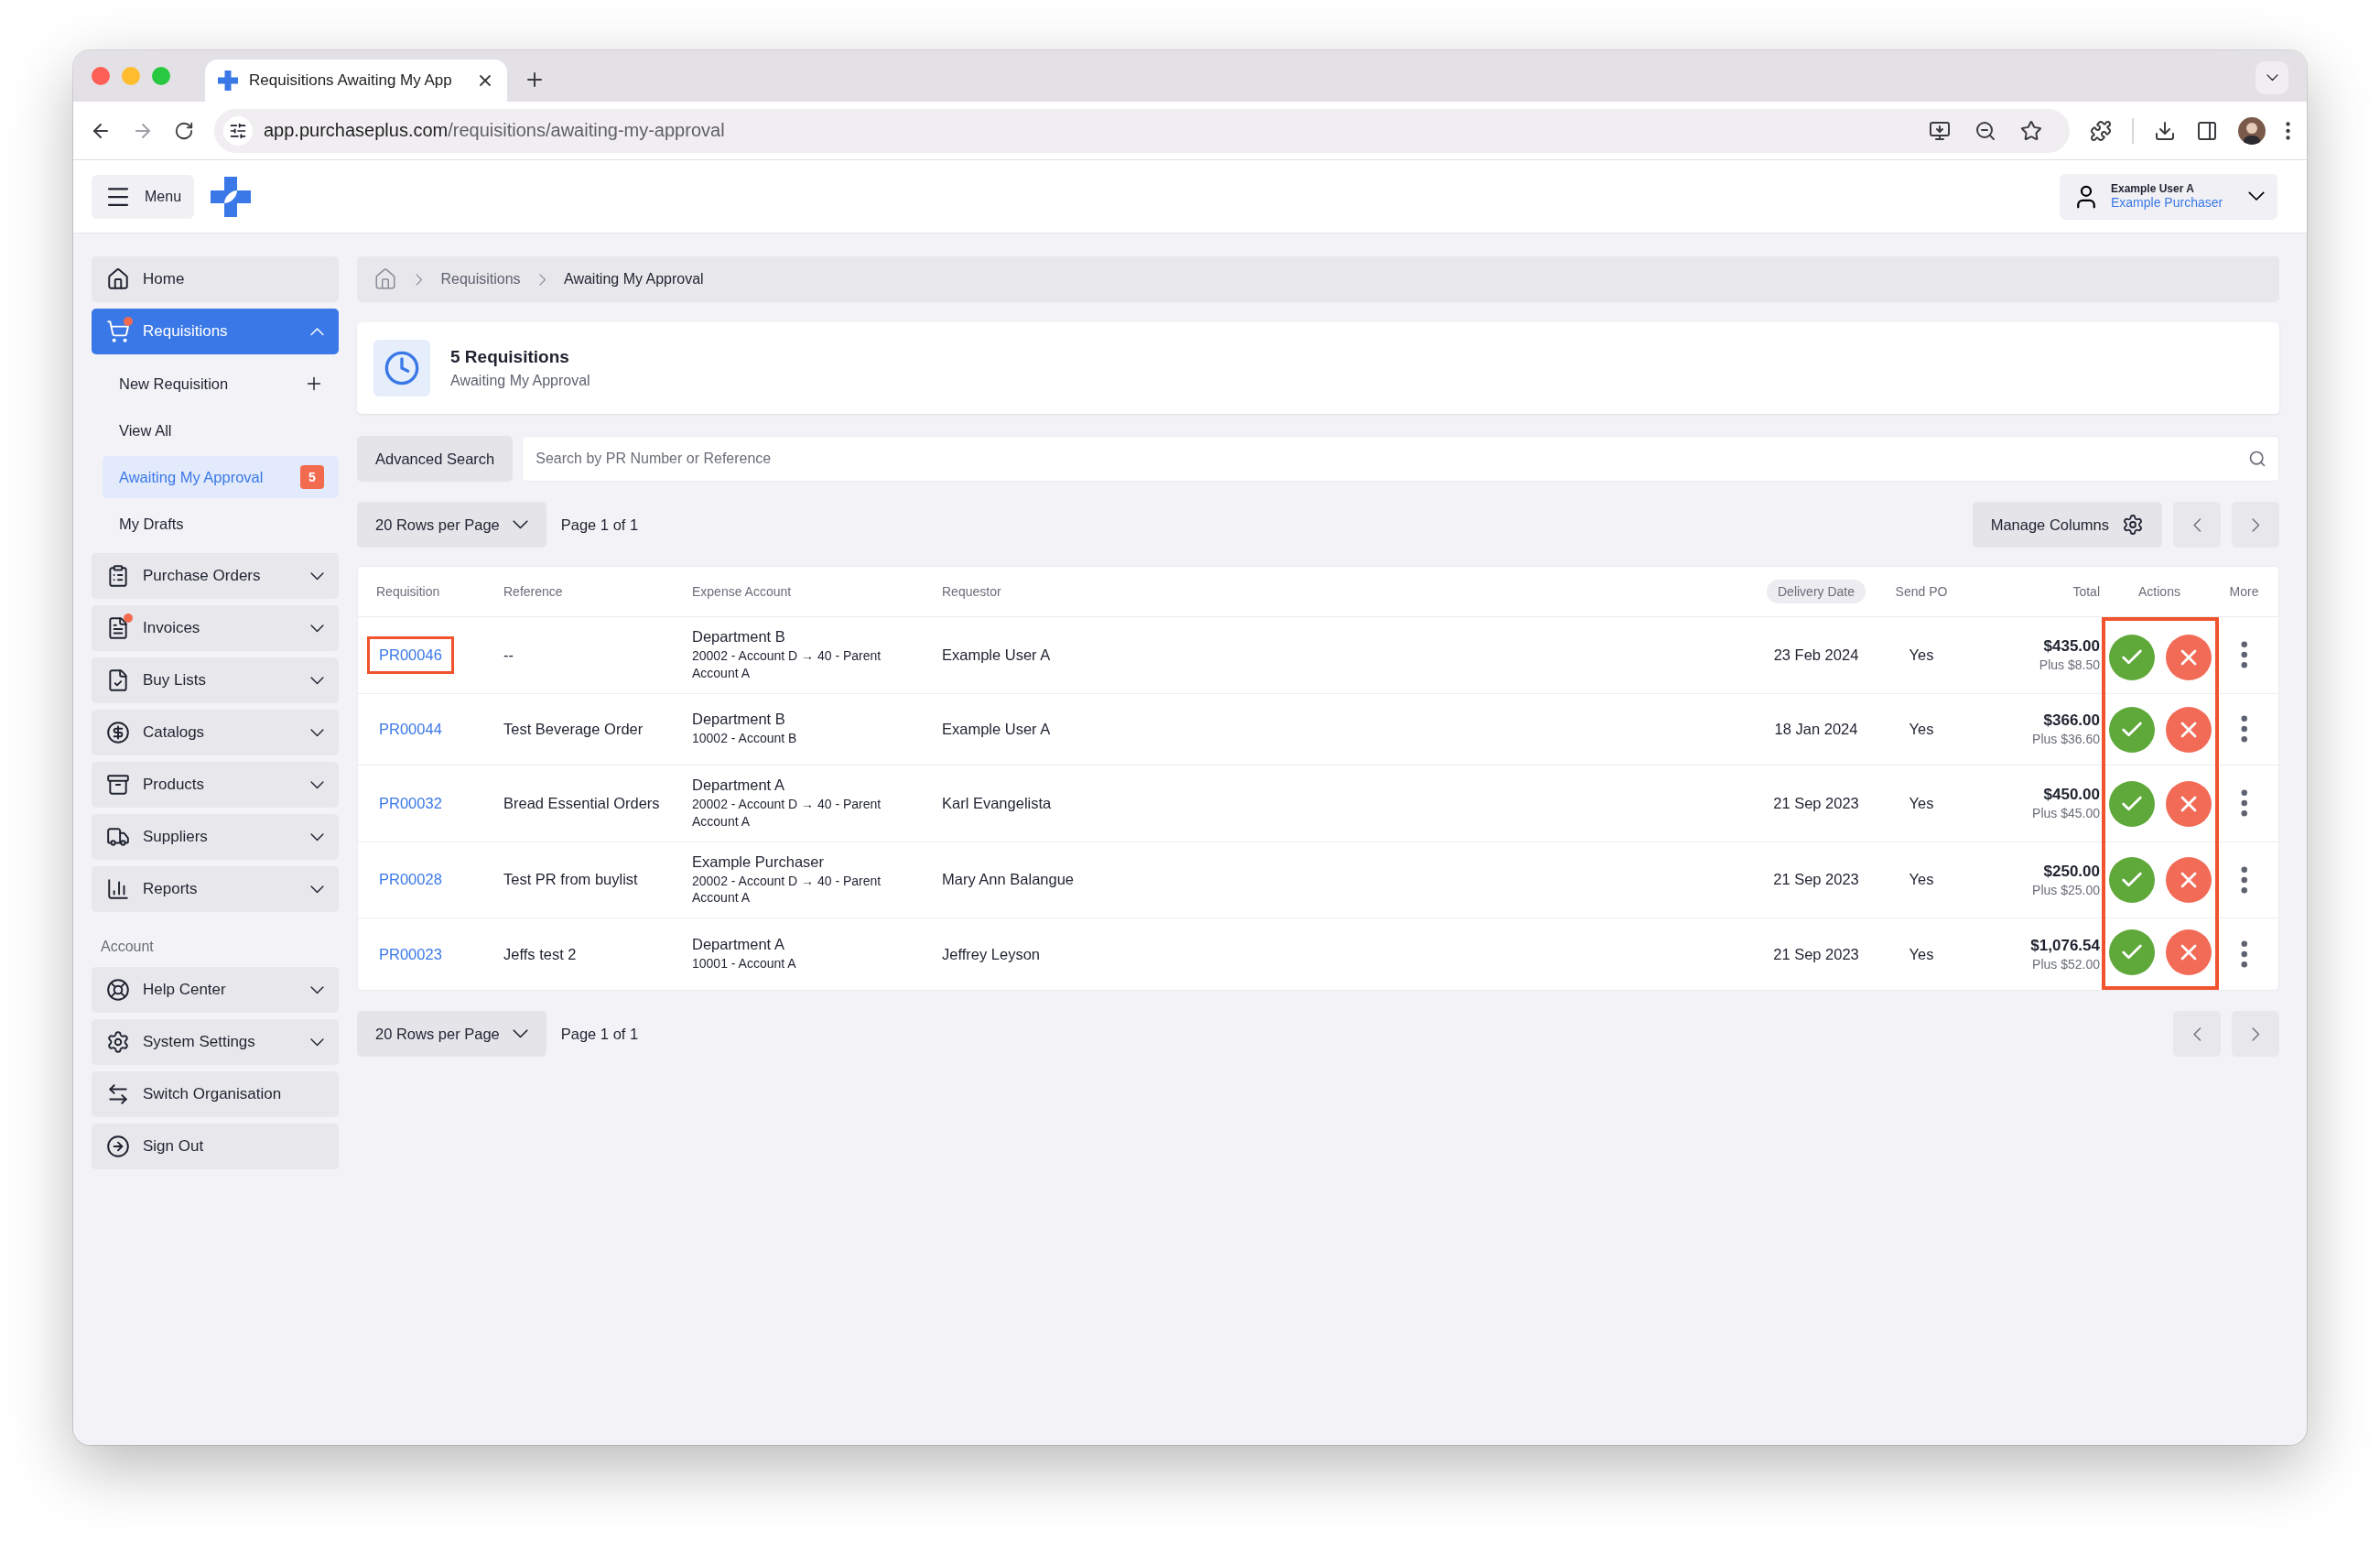 The width and height of the screenshot is (2380, 1542). What do you see at coordinates (231, 196) in the screenshot?
I see `logo-icon` at bounding box center [231, 196].